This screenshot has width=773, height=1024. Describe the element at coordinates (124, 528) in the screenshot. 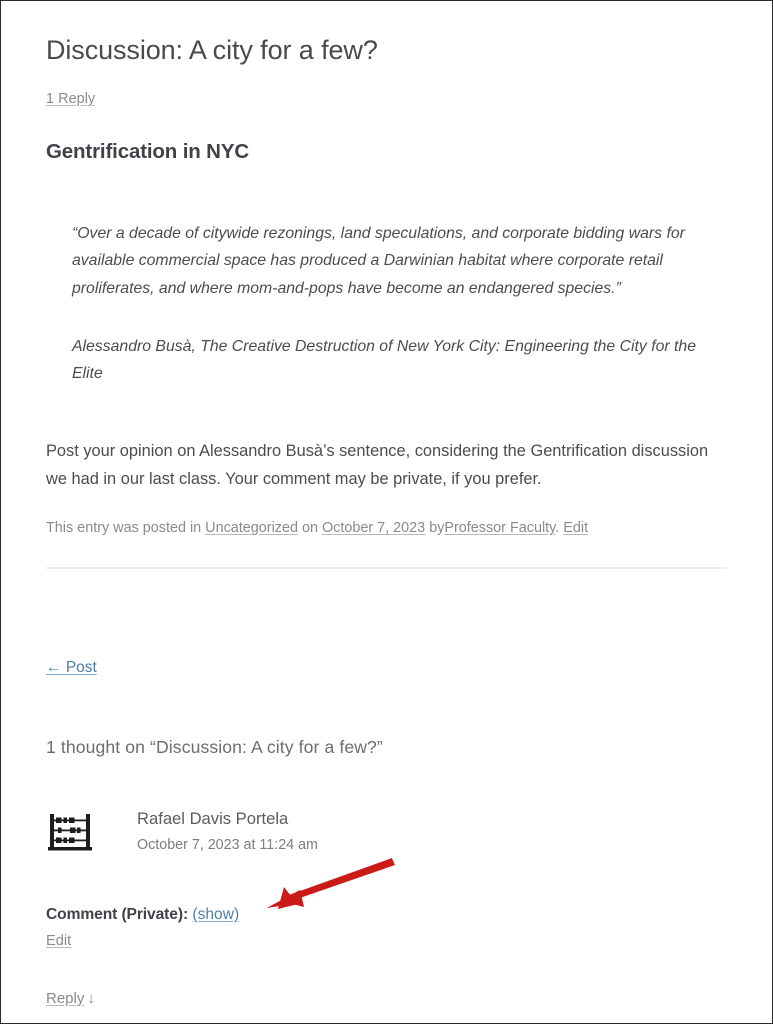

I see `posted-in-prefix: This entry was posted in` at that location.